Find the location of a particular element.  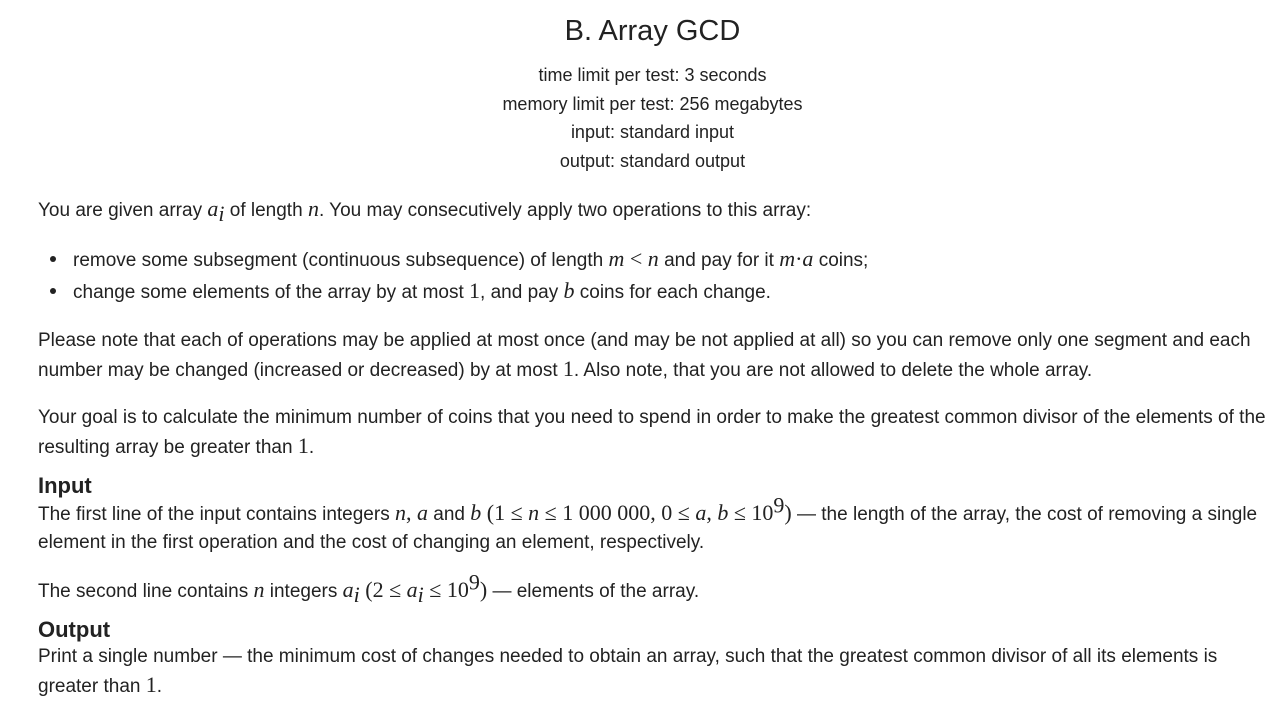

memory-limit: memory limit per test: 256 megabytes is located at coordinates (652, 103).